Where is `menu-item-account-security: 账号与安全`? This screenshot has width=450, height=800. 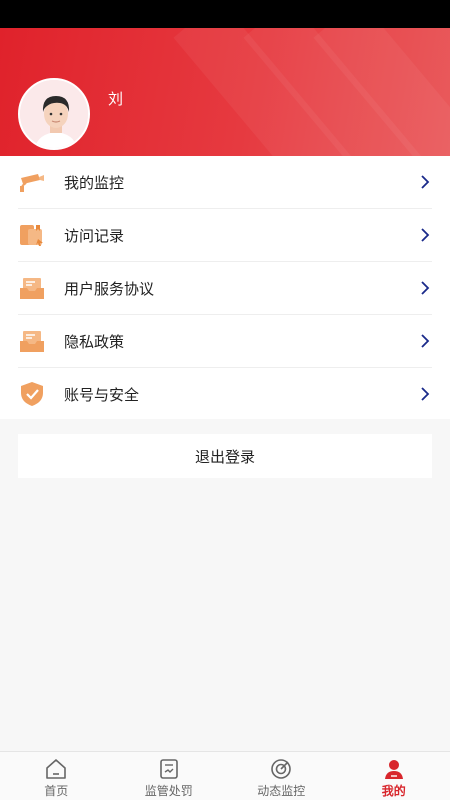
menu-item-account-security: 账号与安全 is located at coordinates (225, 394).